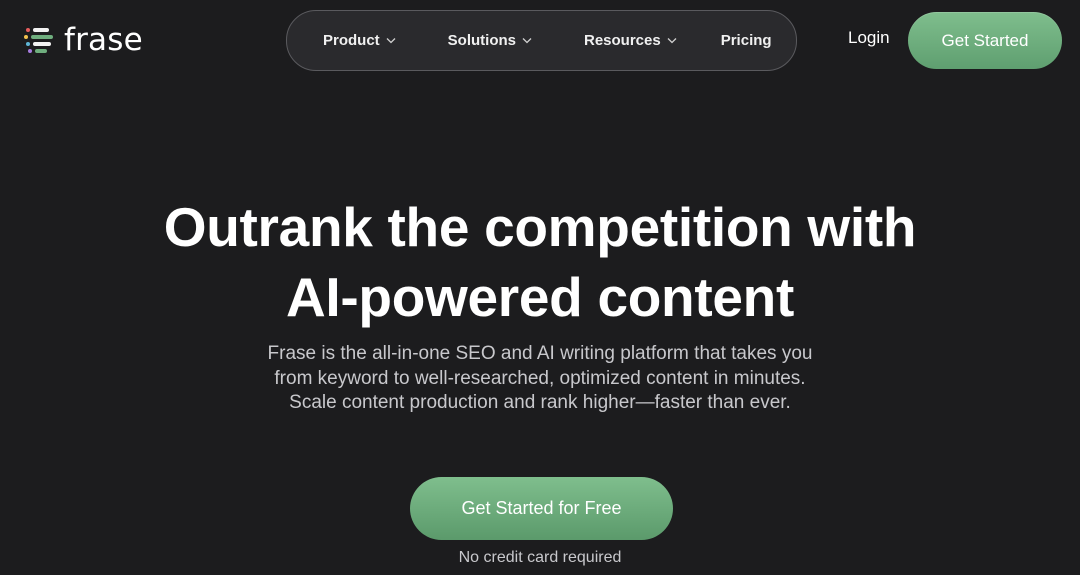 The width and height of the screenshot is (1080, 575). I want to click on frase-logo: frase, so click(82, 40).